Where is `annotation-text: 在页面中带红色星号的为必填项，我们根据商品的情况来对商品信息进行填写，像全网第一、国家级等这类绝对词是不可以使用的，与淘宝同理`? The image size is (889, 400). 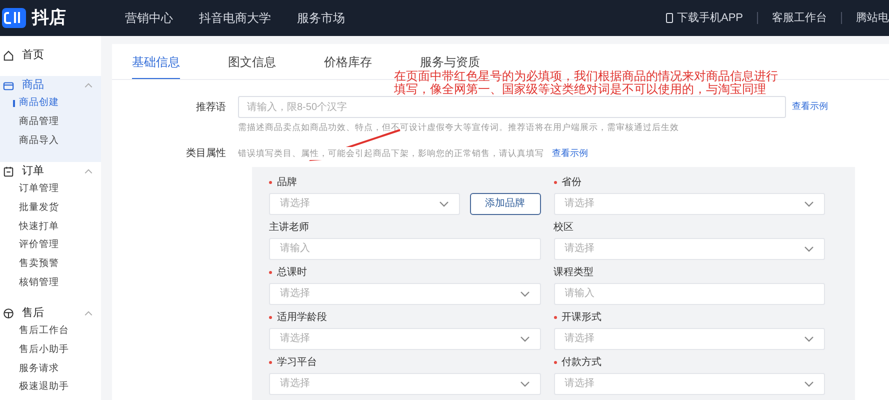 annotation-text: 在页面中带红色星号的为必填项，我们根据商品的情况来对商品信息进行填写，像全网第一、国家级等这类绝对词是不可以使用的，与淘宝同理 is located at coordinates (586, 83).